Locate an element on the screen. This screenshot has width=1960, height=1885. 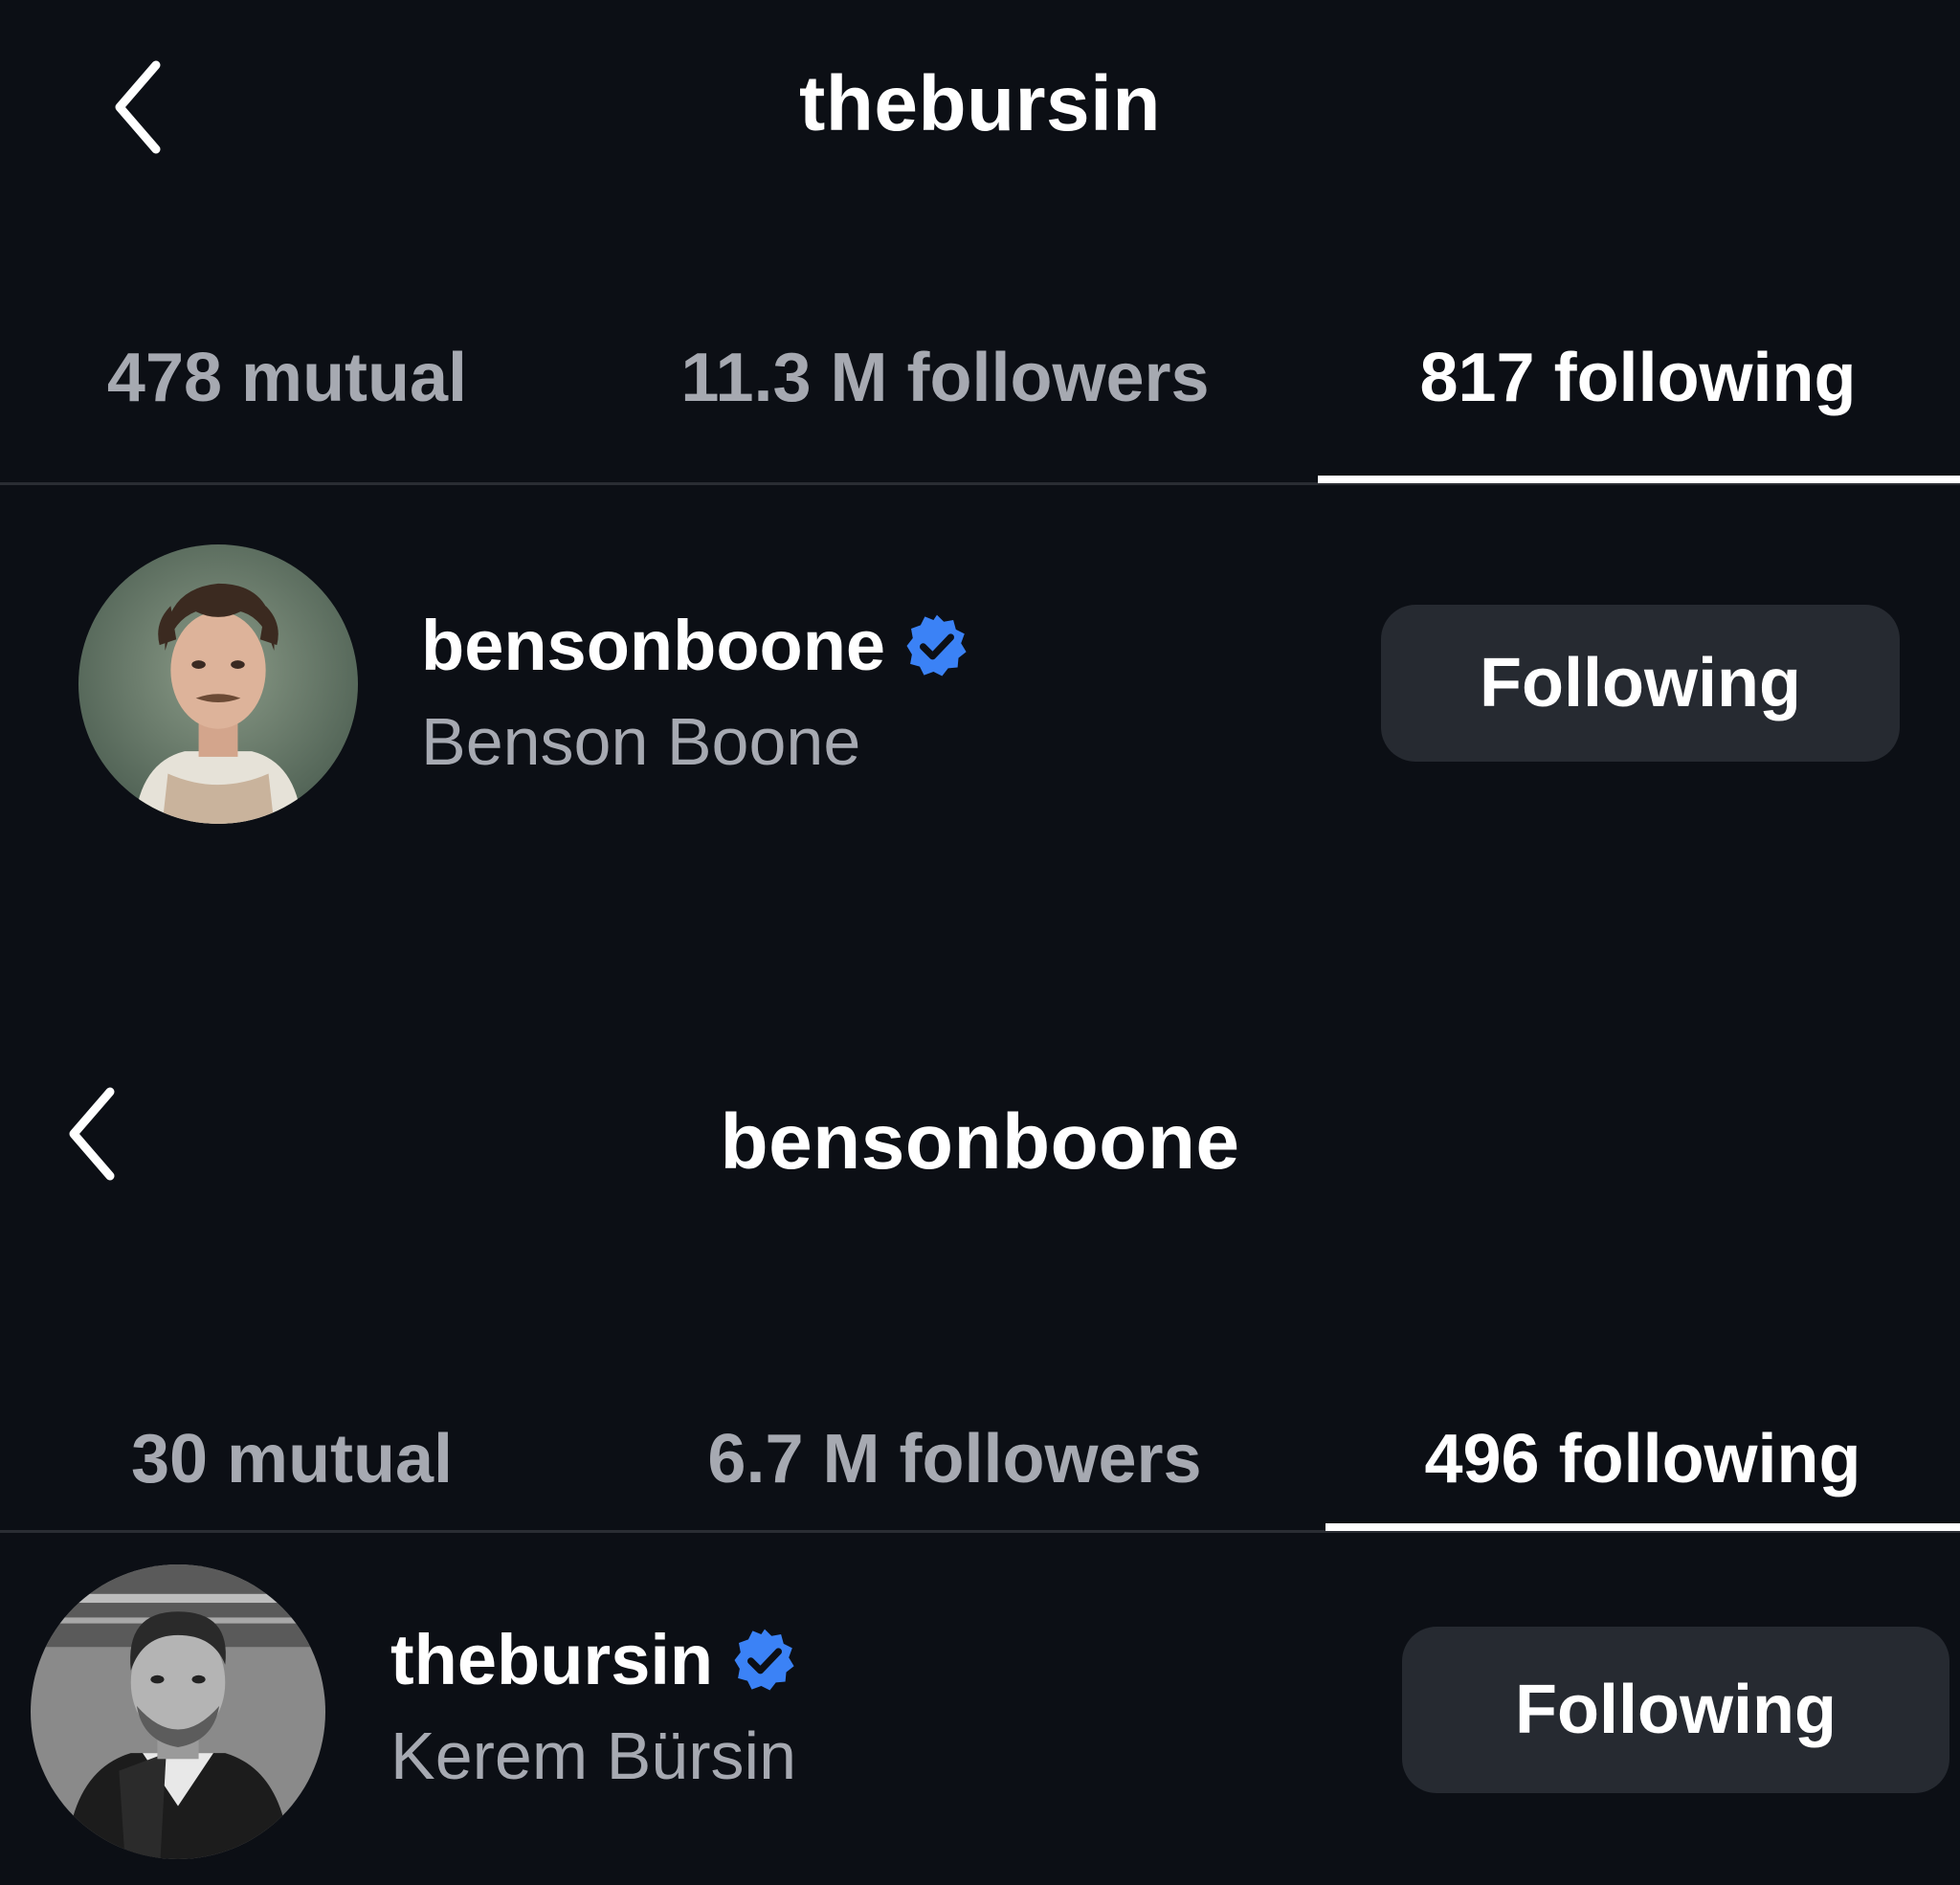
username: bensonboone is located at coordinates (653, 646).